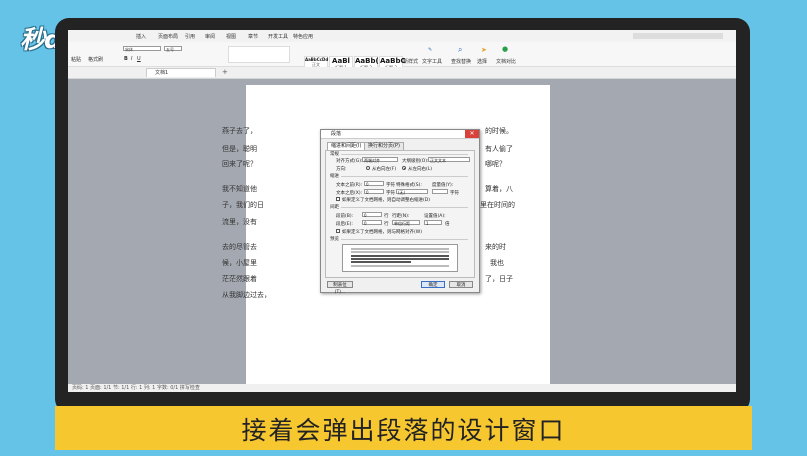 The image size is (807, 456). I want to click on menu-item: 开发工具, so click(278, 36).